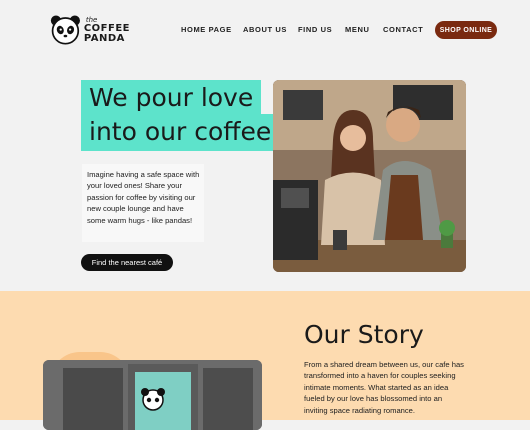 This screenshot has width=530, height=430. I want to click on brand-logo: the COFFEE PANDA, so click(90, 30).